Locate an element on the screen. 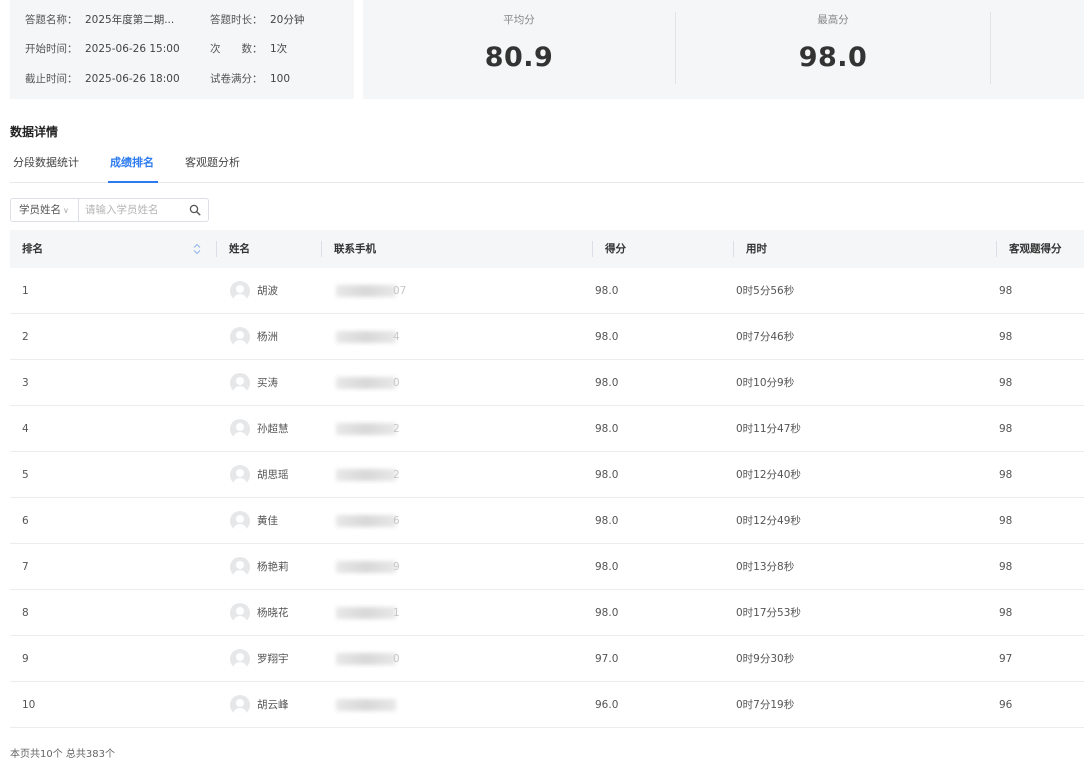 The height and width of the screenshot is (764, 1084). cell-rank: 3 is located at coordinates (25, 383).